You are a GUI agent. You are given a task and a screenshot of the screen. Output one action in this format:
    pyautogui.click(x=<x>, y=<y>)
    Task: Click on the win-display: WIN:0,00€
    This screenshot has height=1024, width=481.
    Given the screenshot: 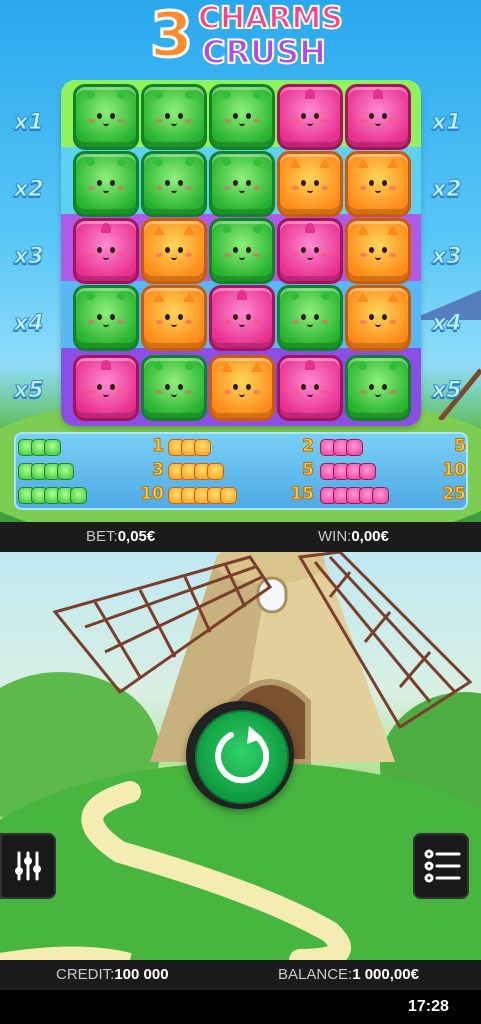 What is the action you would take?
    pyautogui.click(x=353, y=536)
    